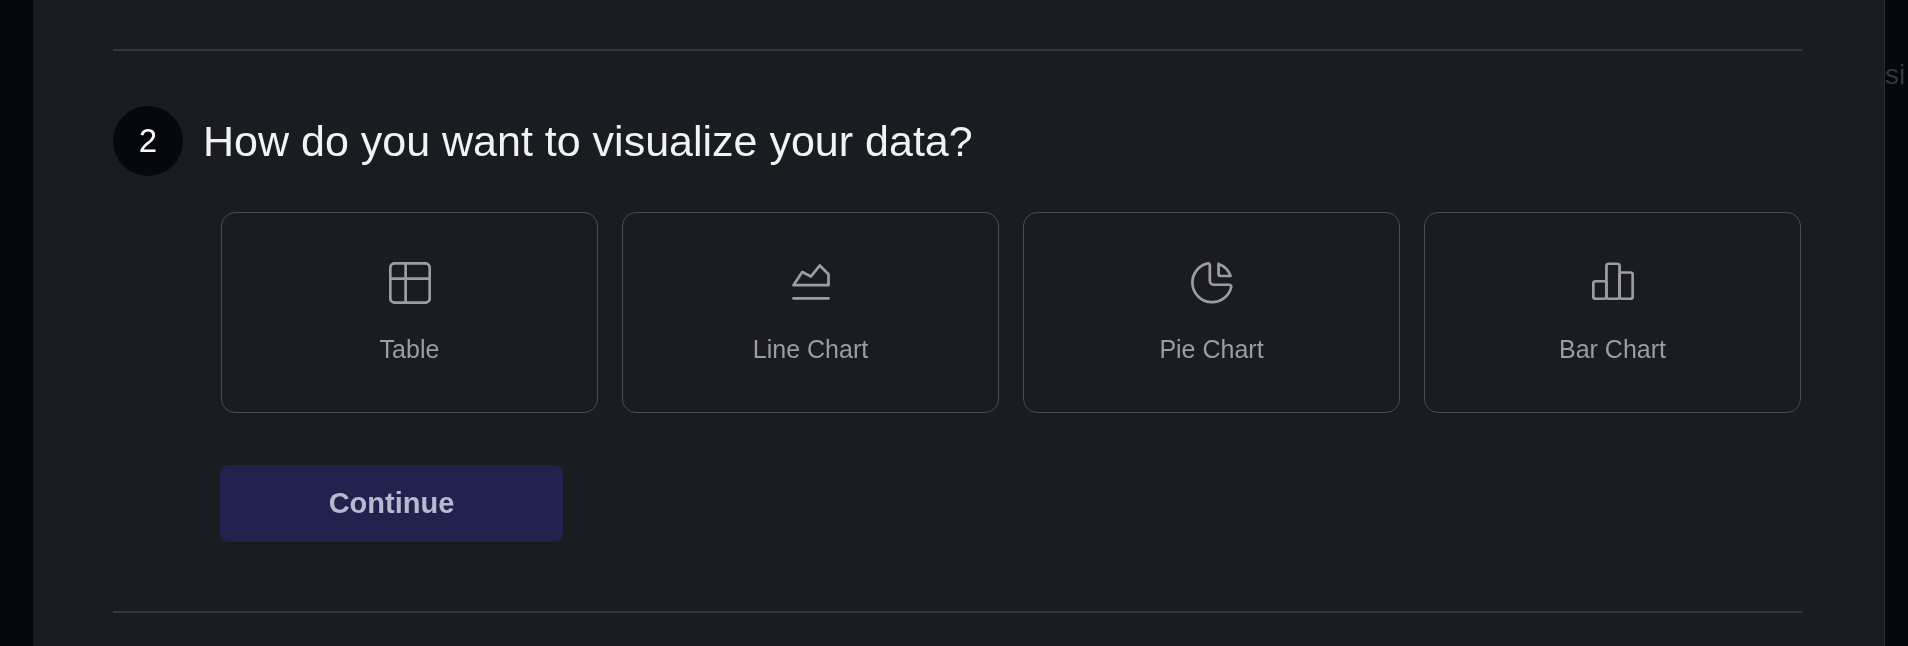 The width and height of the screenshot is (1908, 646). What do you see at coordinates (148, 141) in the screenshot?
I see `step-number-badge: 2` at bounding box center [148, 141].